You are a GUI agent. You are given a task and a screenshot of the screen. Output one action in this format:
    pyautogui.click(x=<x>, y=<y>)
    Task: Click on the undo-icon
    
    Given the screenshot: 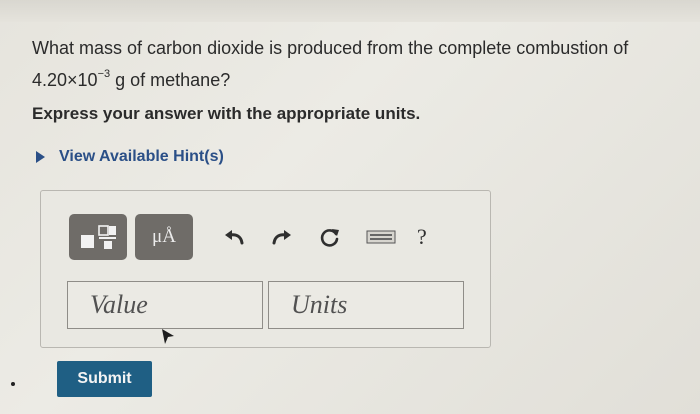 What is the action you would take?
    pyautogui.click(x=234, y=237)
    